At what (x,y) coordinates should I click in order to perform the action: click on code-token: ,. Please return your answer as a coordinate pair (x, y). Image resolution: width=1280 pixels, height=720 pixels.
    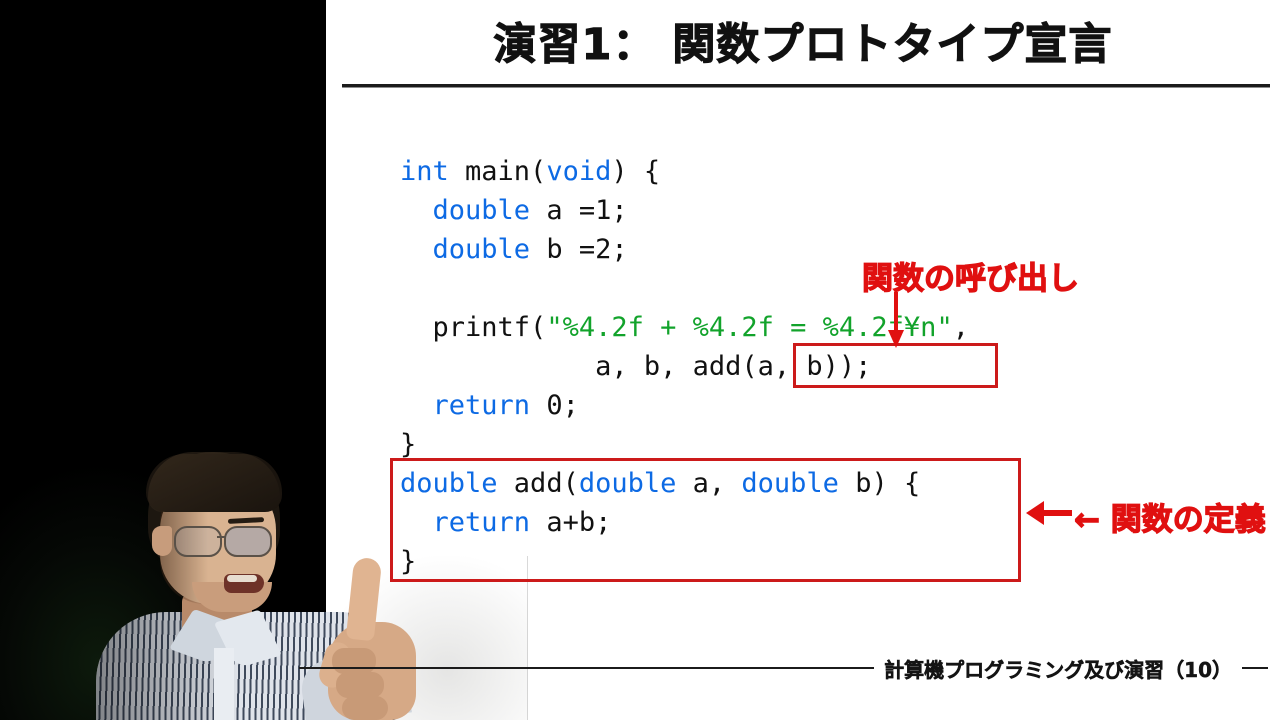
    Looking at the image, I should click on (960, 327).